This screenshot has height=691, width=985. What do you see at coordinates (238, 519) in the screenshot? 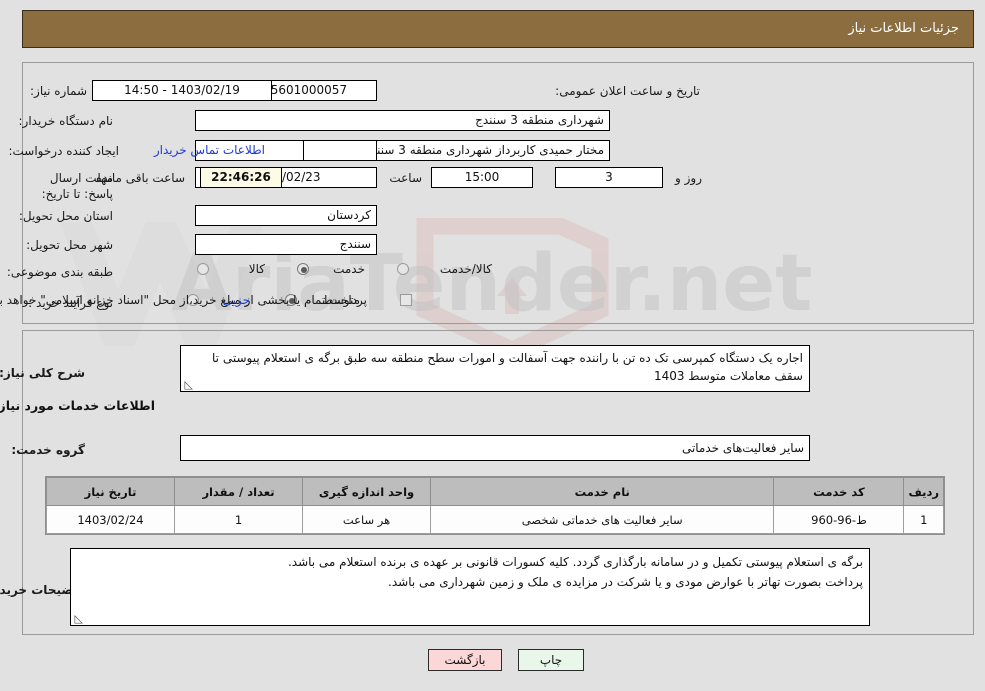
I see `cell-quantity: 1` at bounding box center [238, 519].